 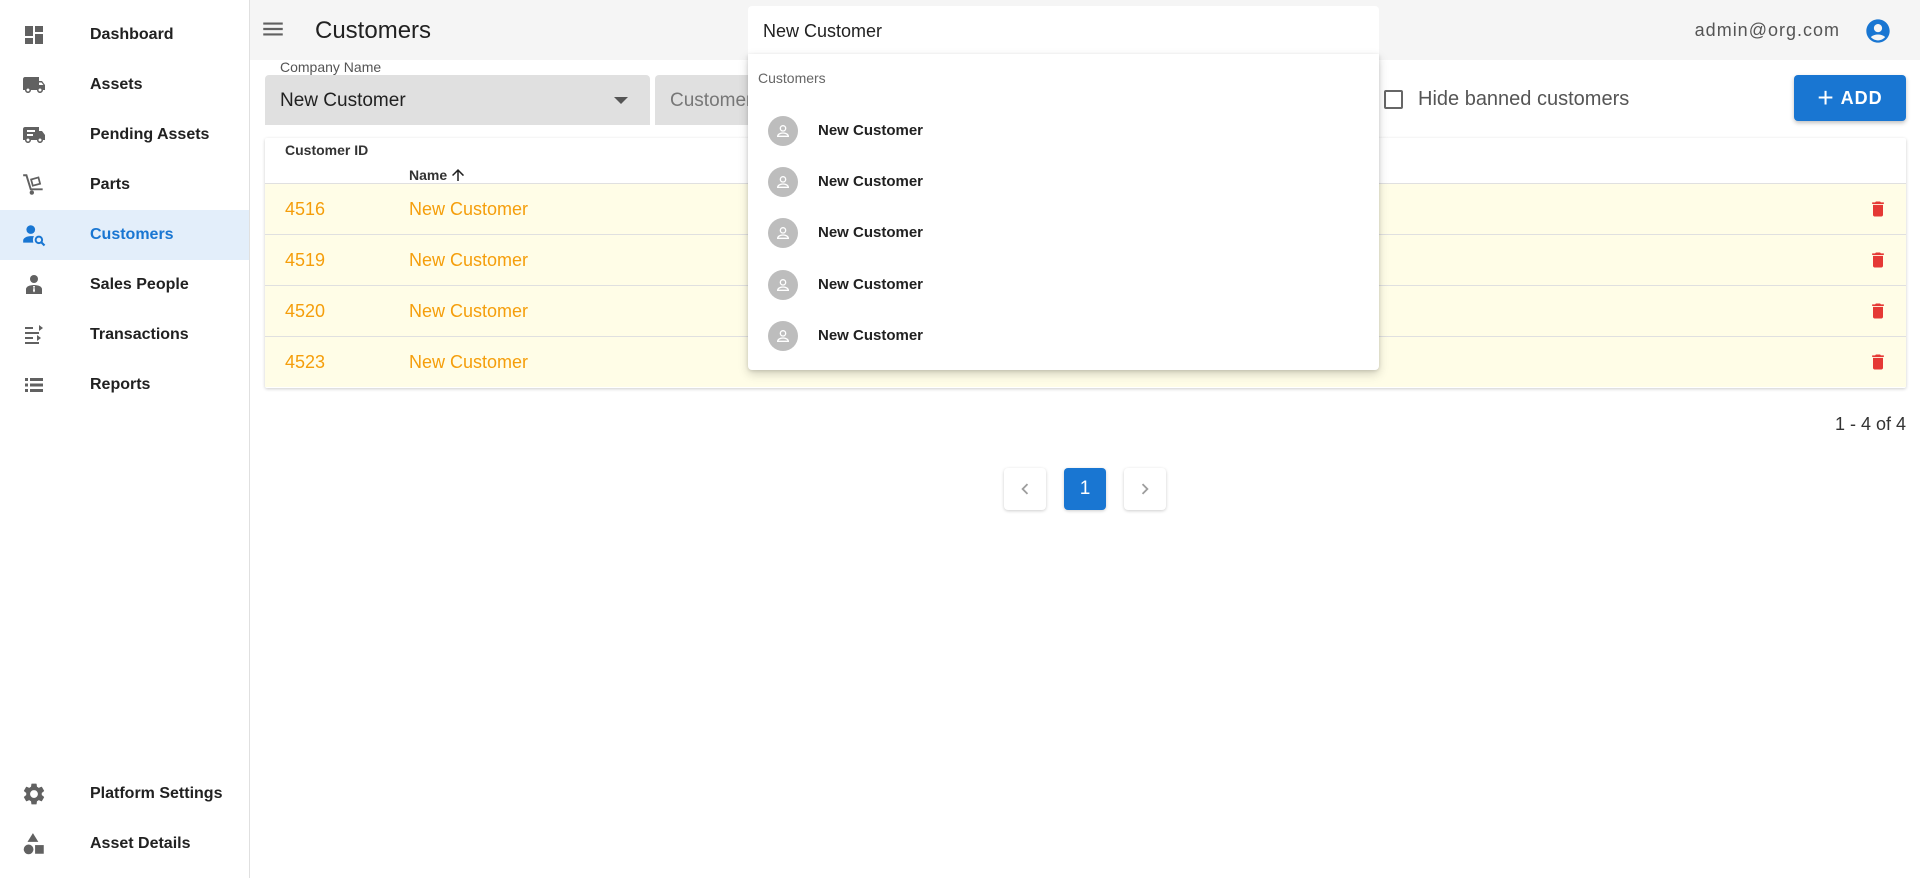 I want to click on shapes-icon, so click(x=34, y=844).